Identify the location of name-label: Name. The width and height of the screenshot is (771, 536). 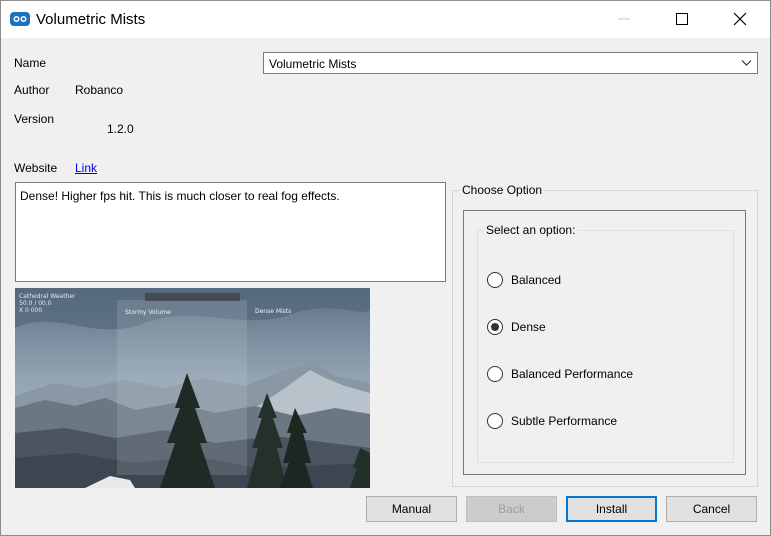
(30, 63).